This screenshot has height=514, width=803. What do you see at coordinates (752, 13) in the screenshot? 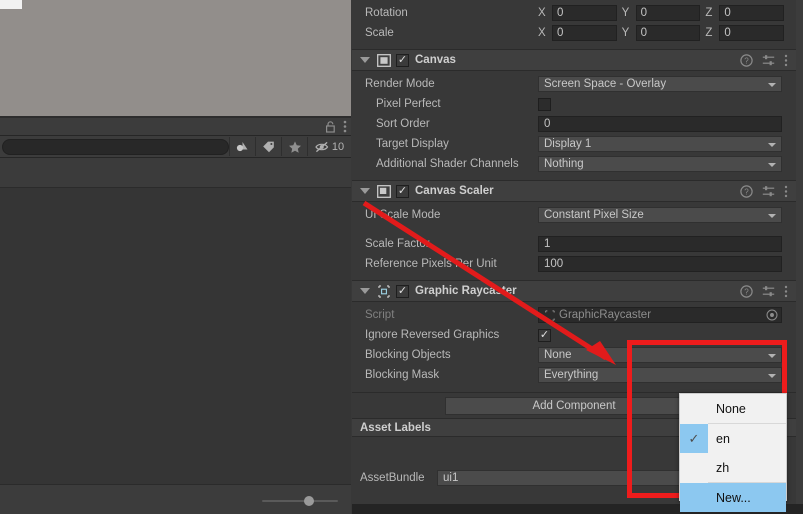
I see `rotation-z-input: 0` at bounding box center [752, 13].